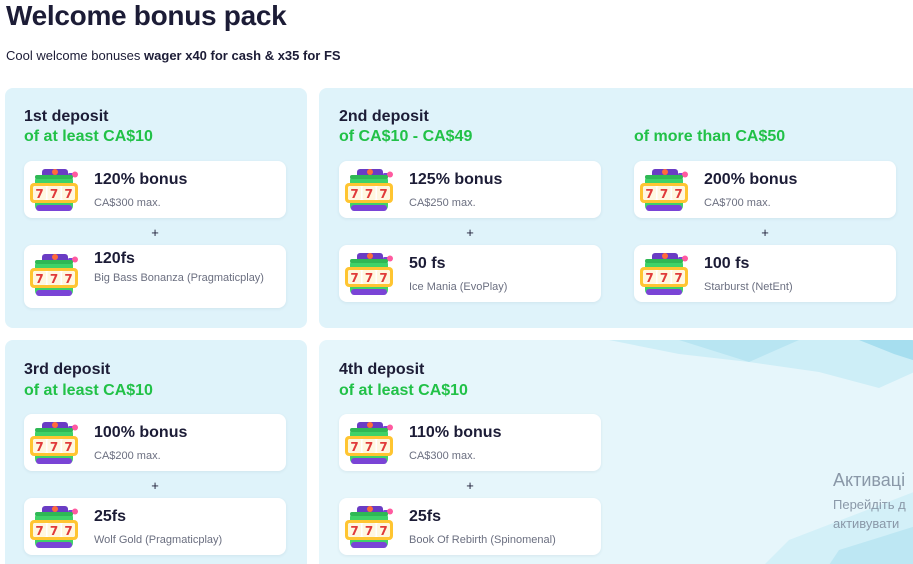 The image size is (913, 564). What do you see at coordinates (751, 179) in the screenshot?
I see `bonus-percent: 200% bonus` at bounding box center [751, 179].